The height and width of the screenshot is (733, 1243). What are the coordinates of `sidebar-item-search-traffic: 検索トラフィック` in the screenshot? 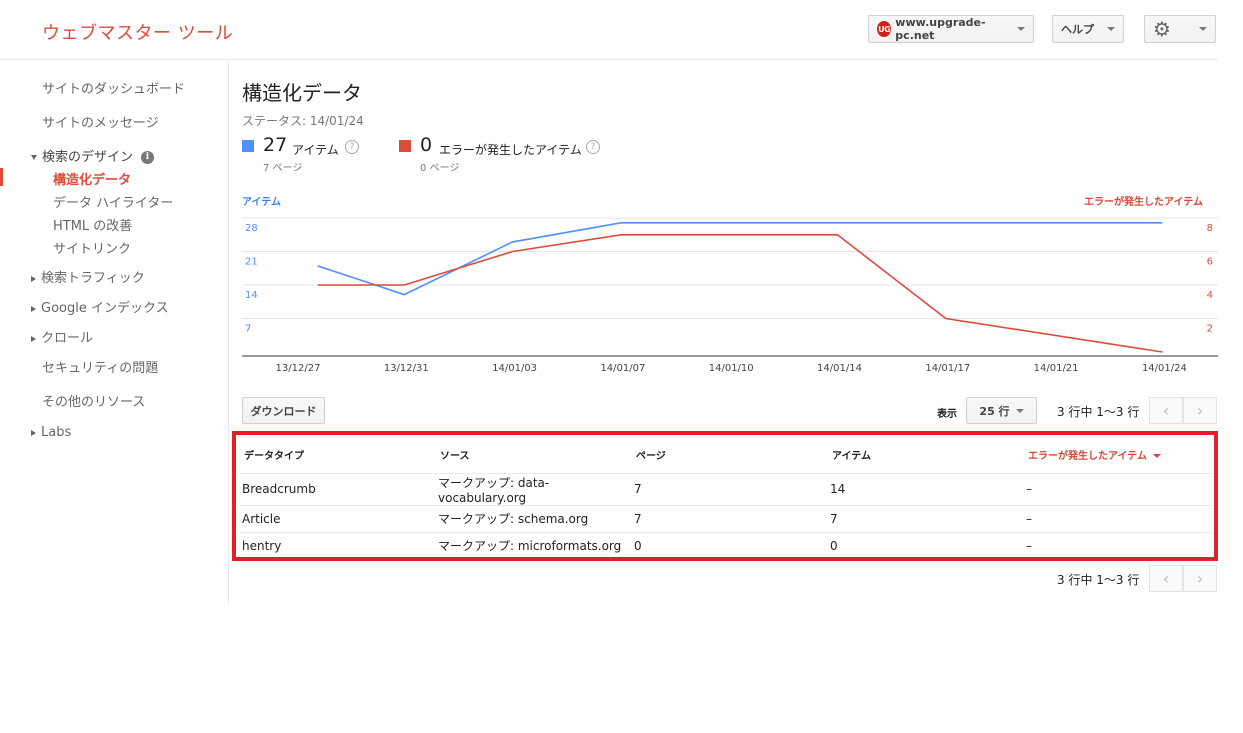 It's located at (88, 276).